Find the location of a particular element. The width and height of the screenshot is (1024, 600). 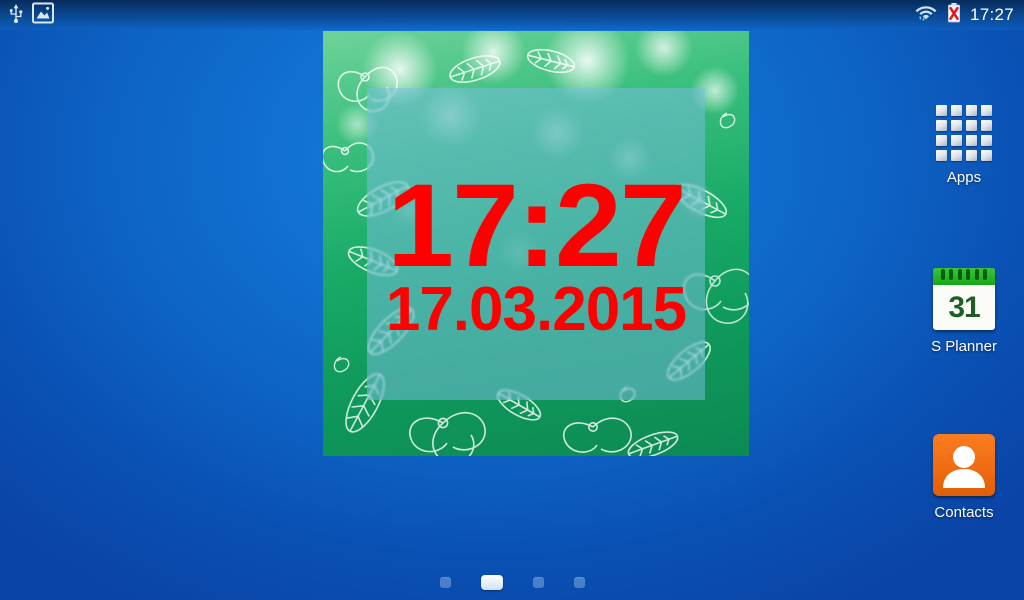

person-icon is located at coordinates (964, 465).